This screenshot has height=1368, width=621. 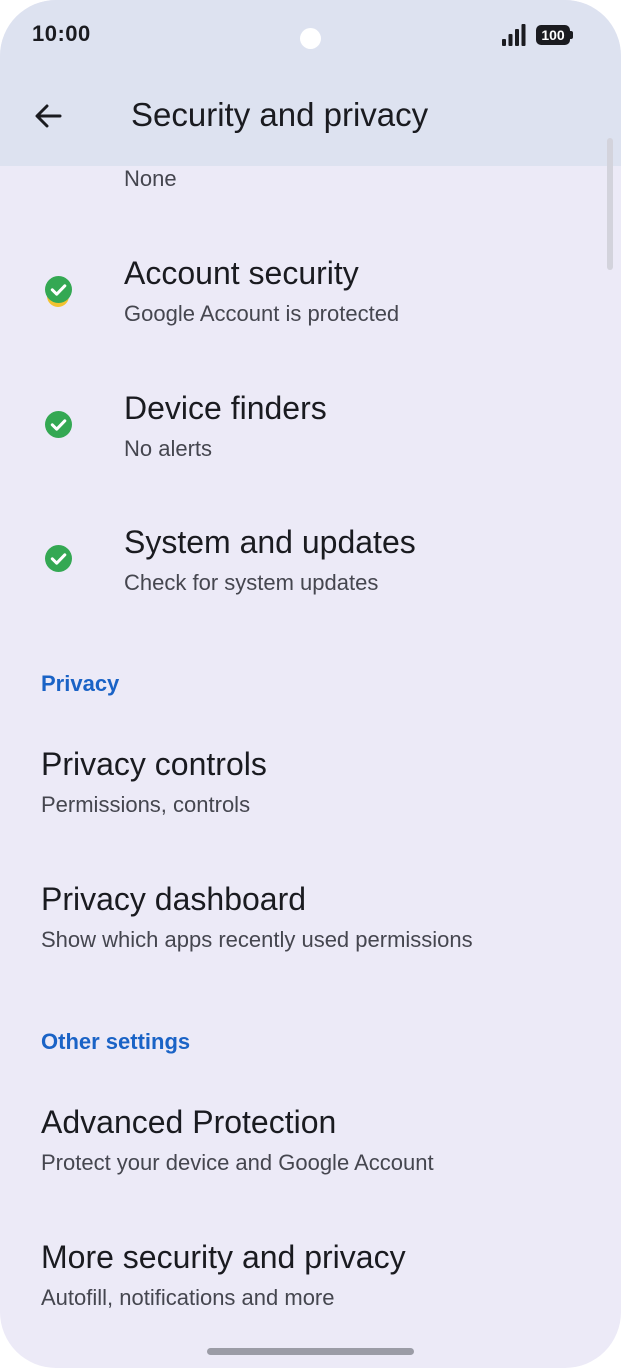 I want to click on list-item-privacy-controls: Privacy controls Permissions, controls, so click(x=300, y=791).